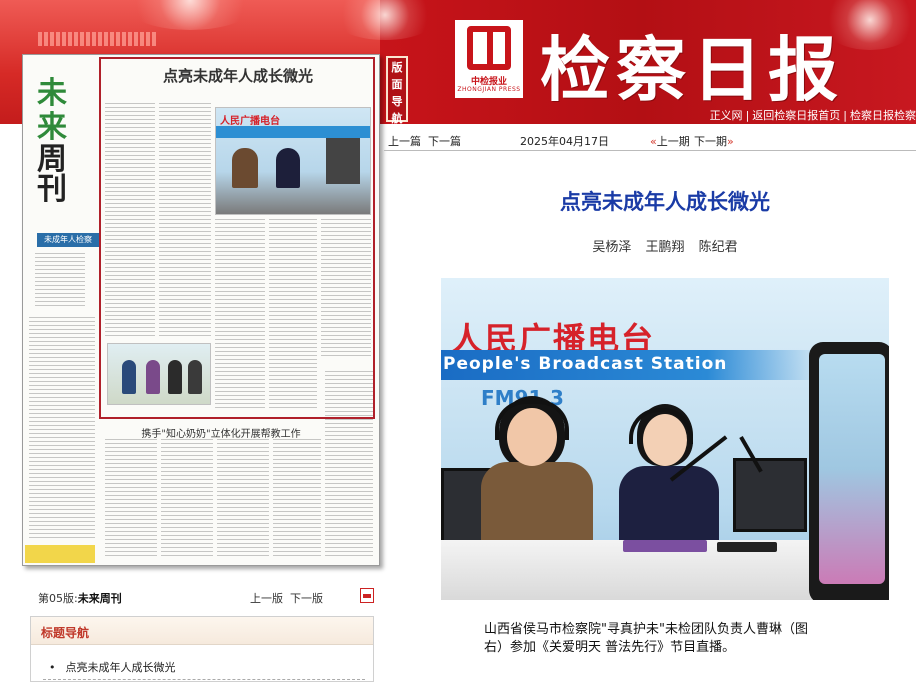 The height and width of the screenshot is (682, 916). Describe the element at coordinates (404, 141) in the screenshot. I see `prev-article-link: 上一篇` at that location.